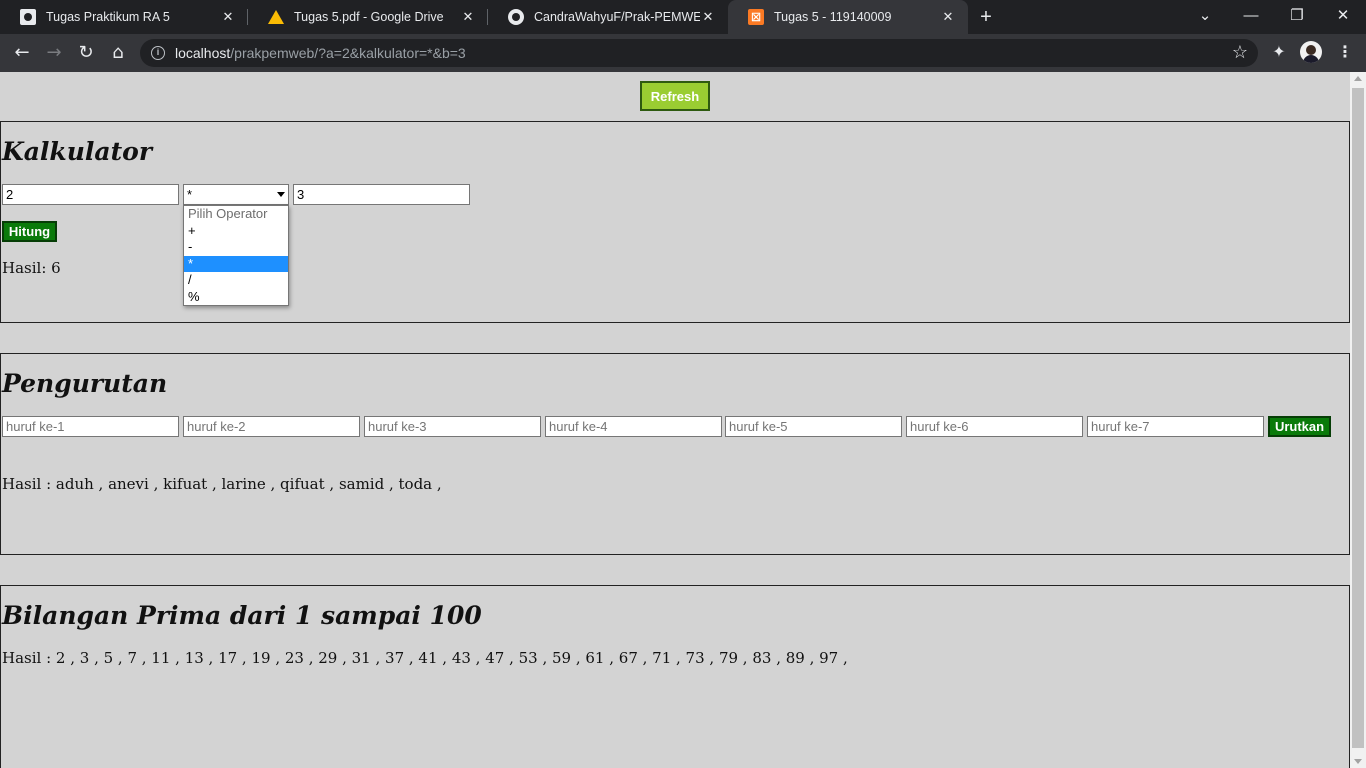 This screenshot has width=1366, height=768. I want to click on tab-praktikum: Tugas Praktikum RA 5 ✕, so click(124, 17).